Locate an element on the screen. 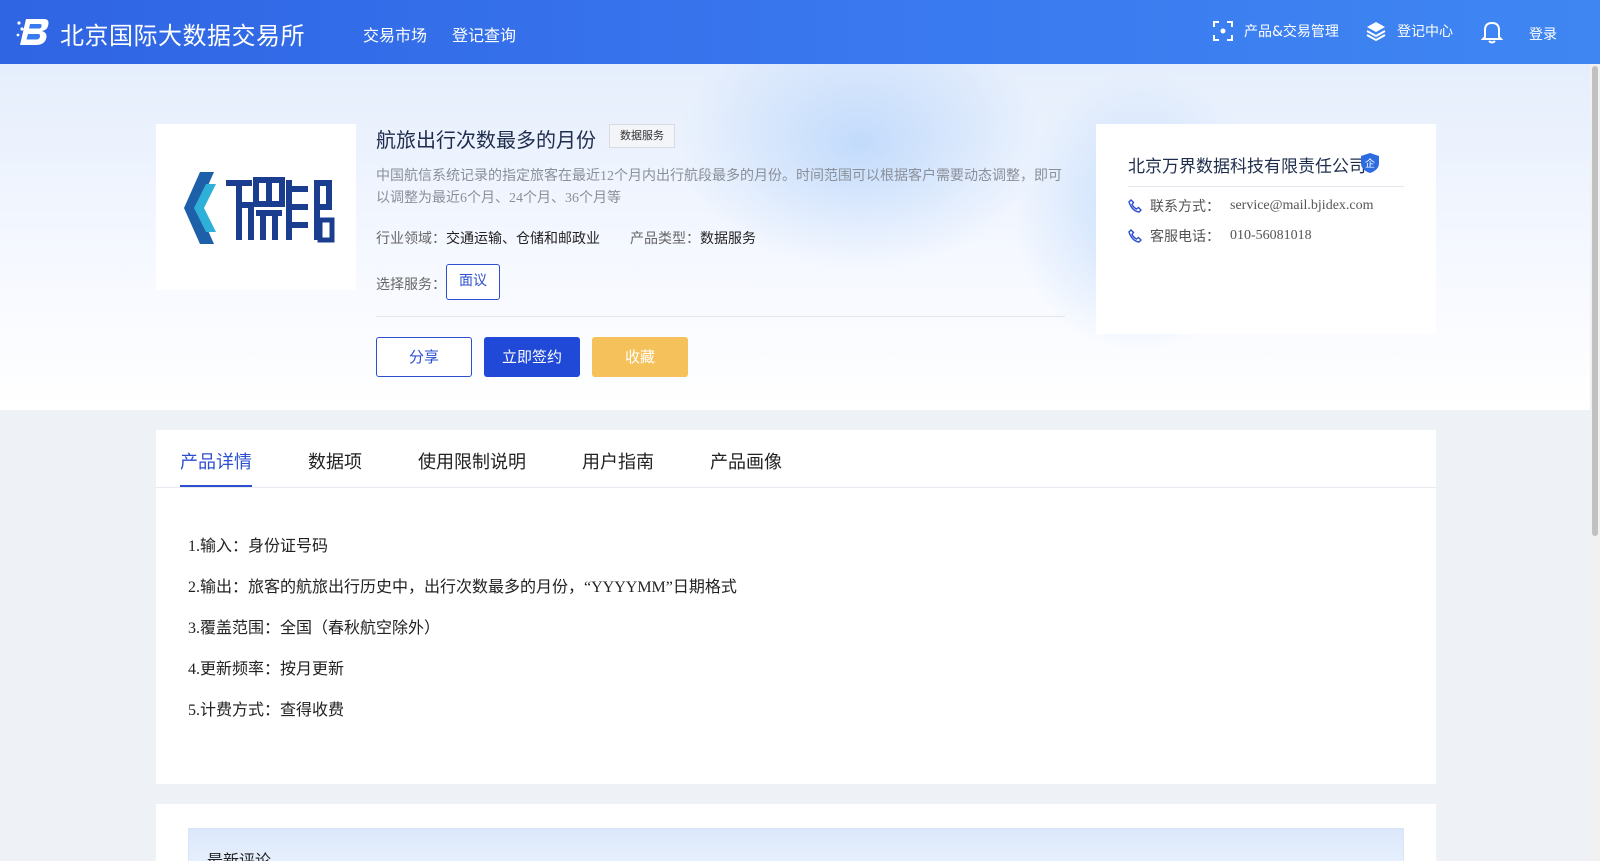  comments-header: 最新评论 is located at coordinates (796, 844).